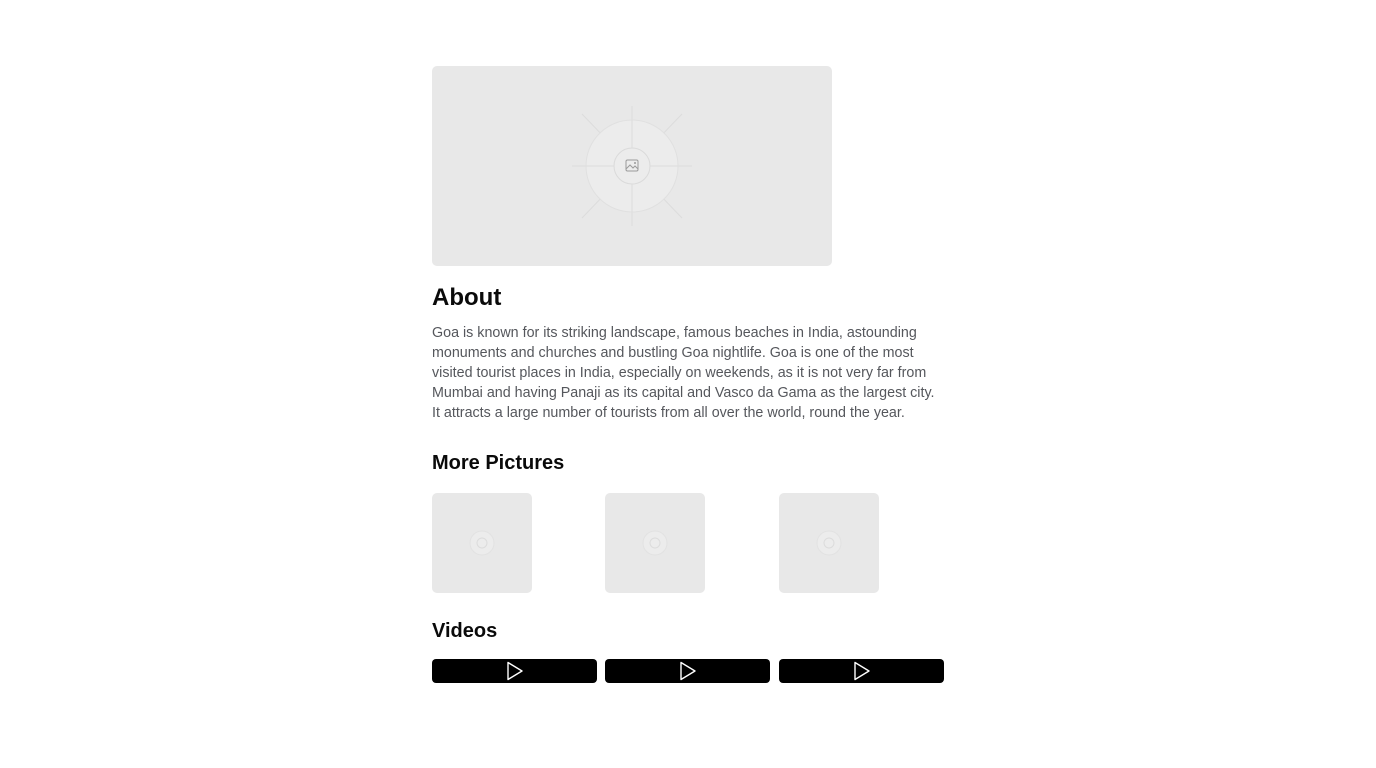  I want to click on videos-list, so click(688, 671).